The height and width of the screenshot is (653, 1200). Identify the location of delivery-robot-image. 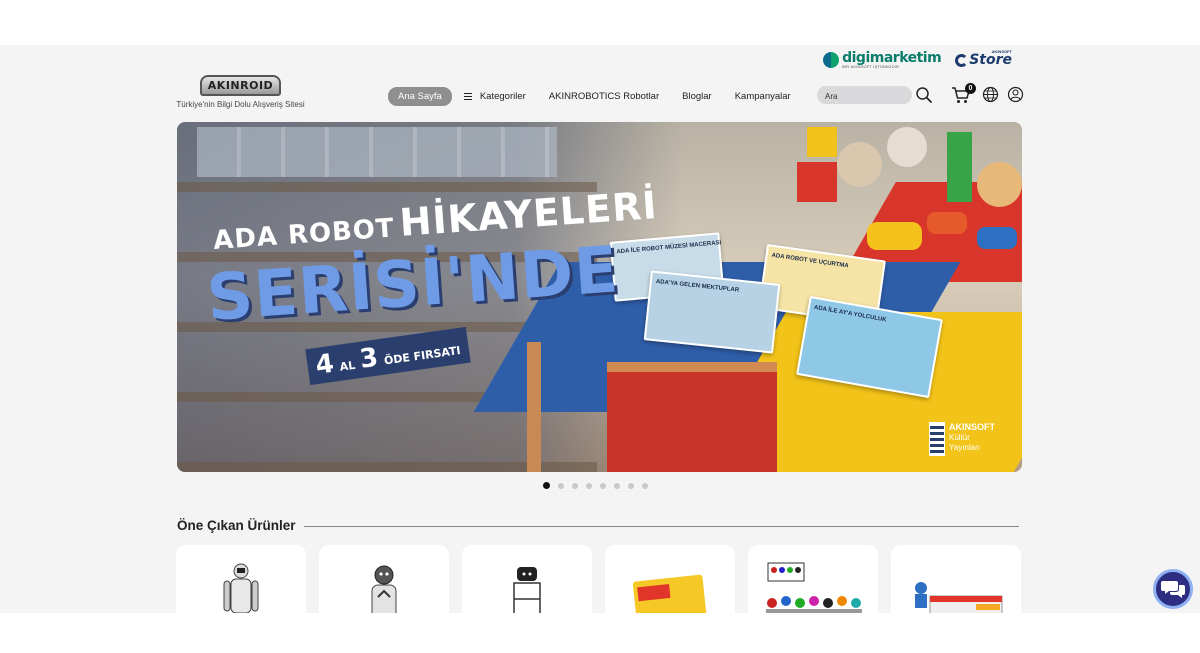
(527, 590).